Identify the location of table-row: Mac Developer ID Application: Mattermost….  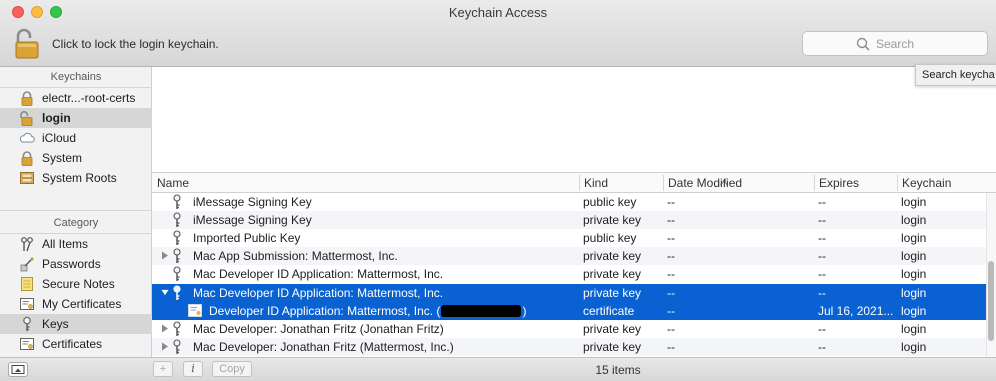
(574, 274).